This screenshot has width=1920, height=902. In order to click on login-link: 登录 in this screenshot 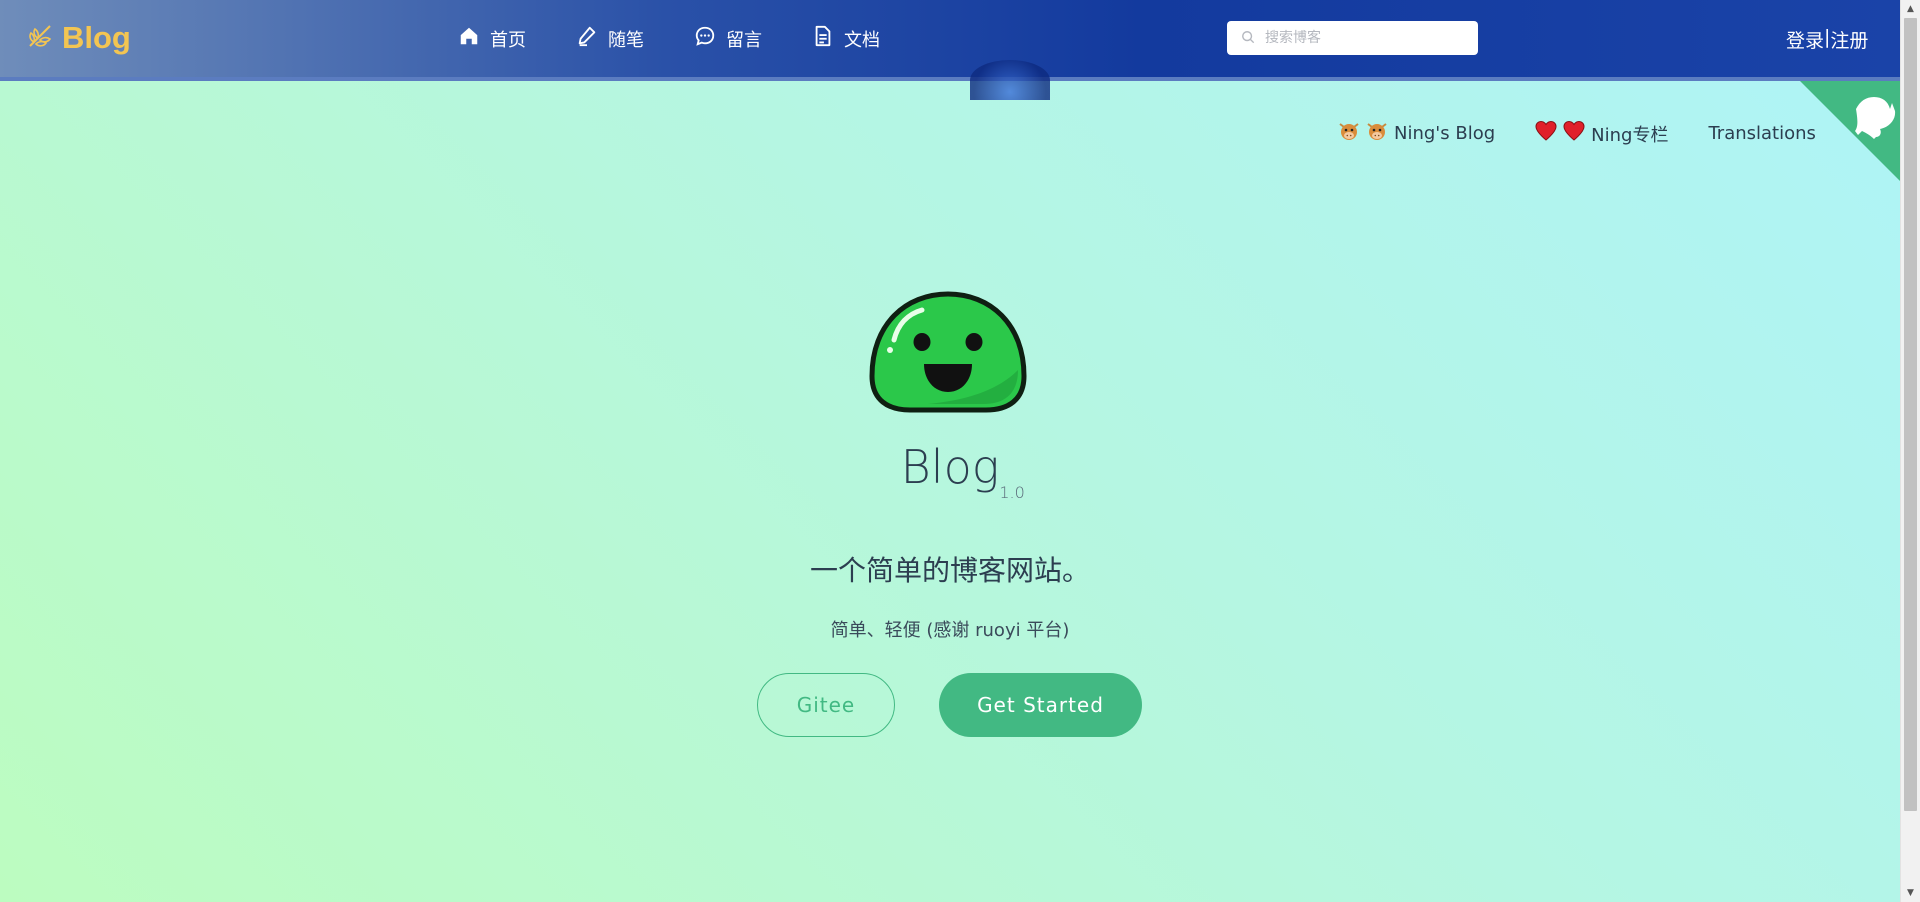, I will do `click(1805, 39)`.